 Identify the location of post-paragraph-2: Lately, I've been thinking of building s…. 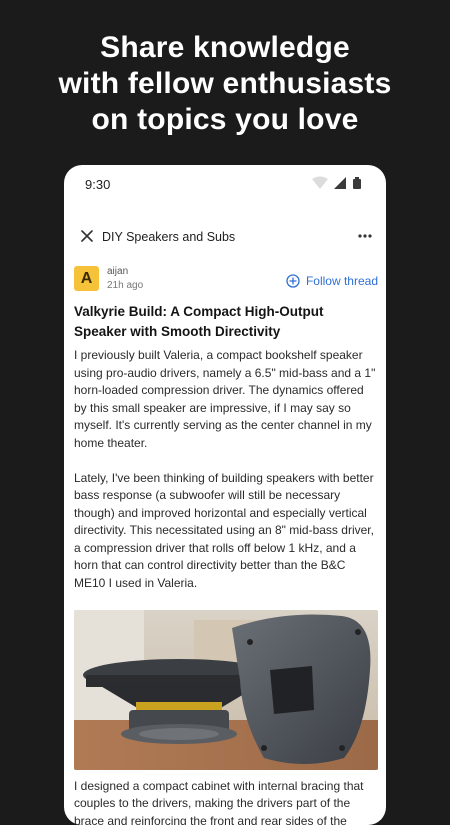
(226, 531).